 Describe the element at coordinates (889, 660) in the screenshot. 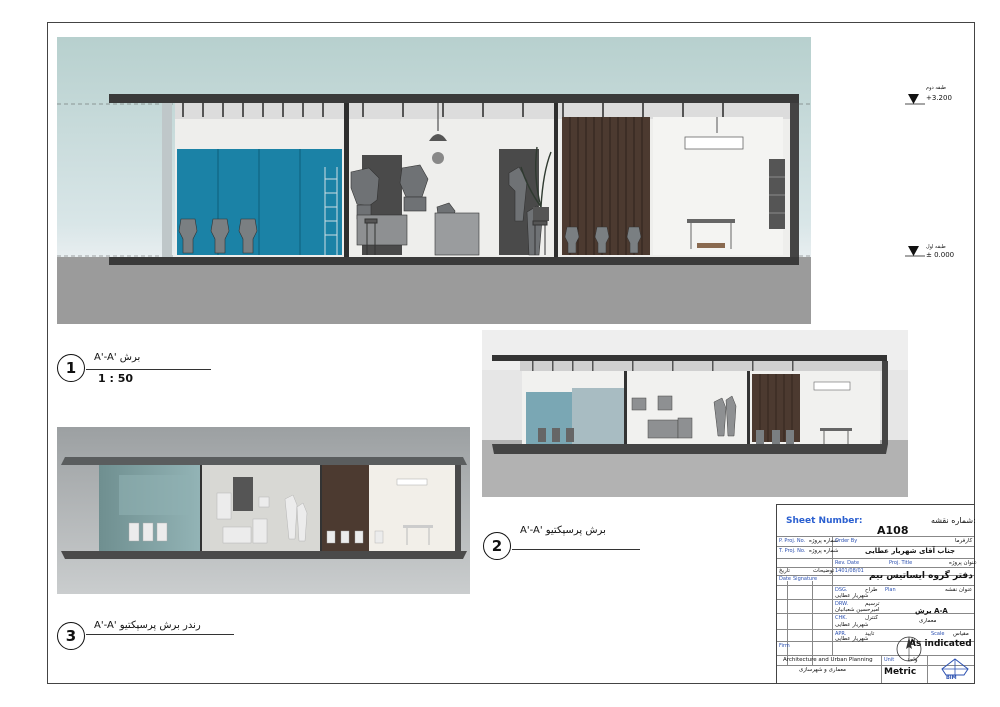

I see `unit-label: Unit` at that location.